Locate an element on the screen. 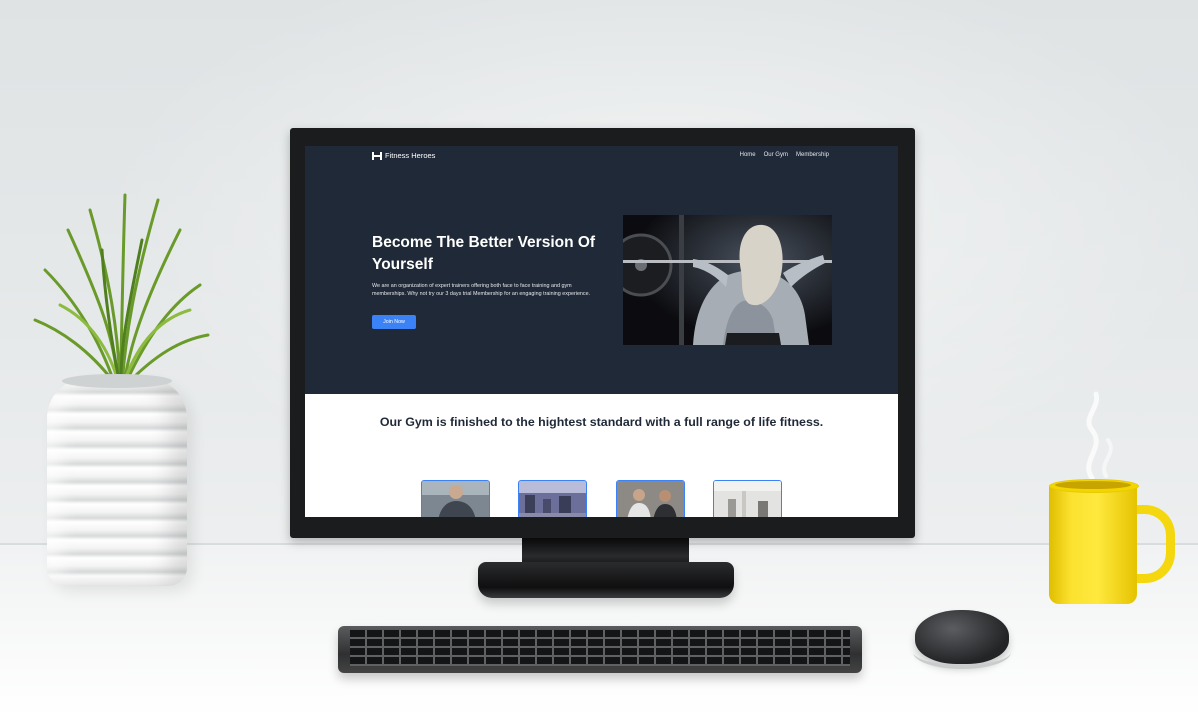  plant-pot is located at coordinates (117, 482).